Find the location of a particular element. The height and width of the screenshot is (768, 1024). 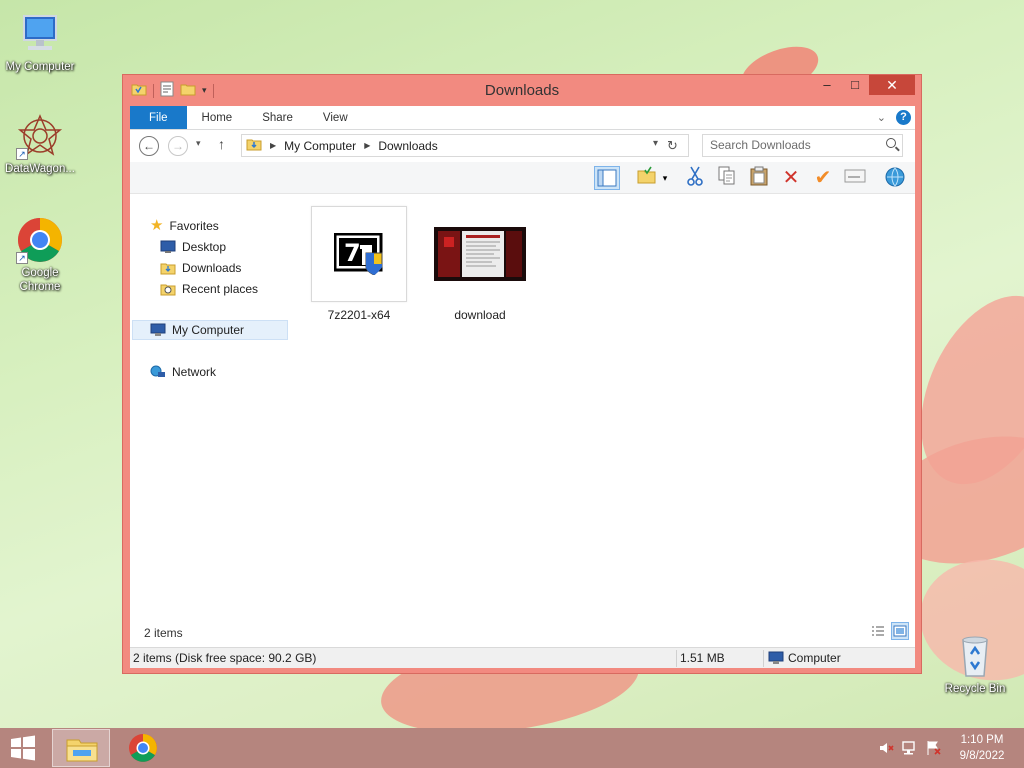

breadcrumb-downloads: Downloads is located at coordinates (407, 146).